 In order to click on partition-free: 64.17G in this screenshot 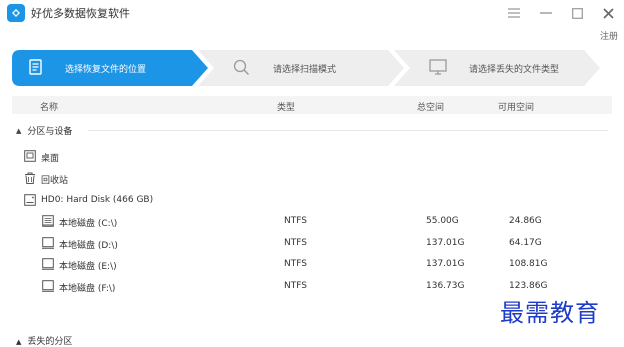, I will do `click(525, 243)`.